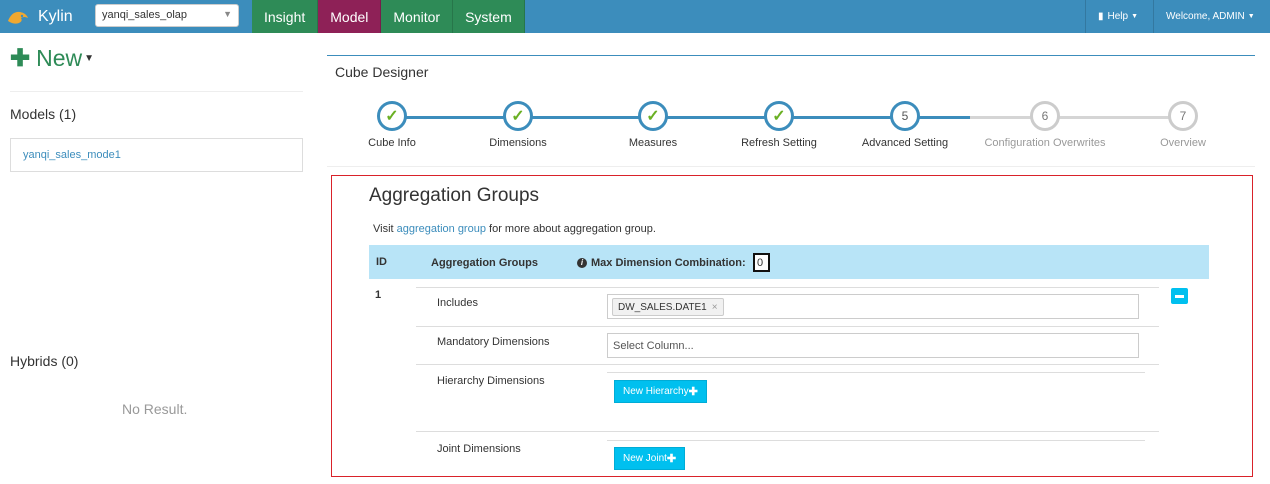  I want to click on step-advanced-setting: 5 Advanced Setting, so click(905, 125).